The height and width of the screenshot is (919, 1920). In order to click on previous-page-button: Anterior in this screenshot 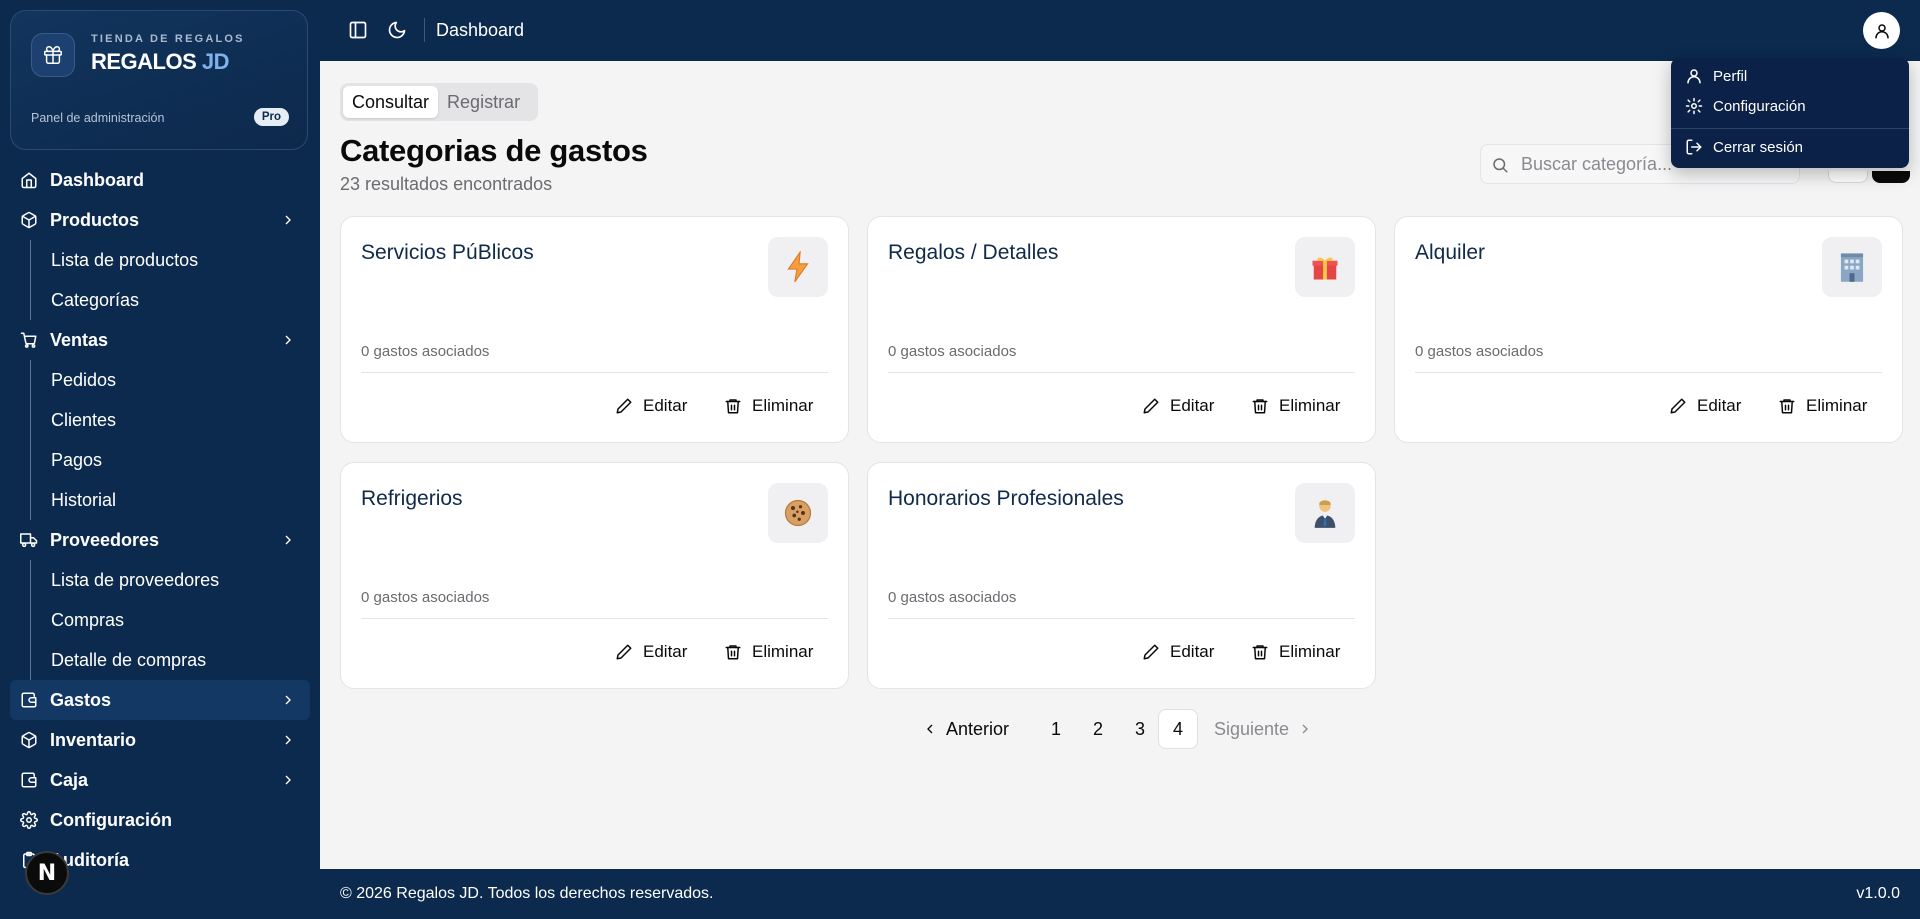, I will do `click(965, 729)`.